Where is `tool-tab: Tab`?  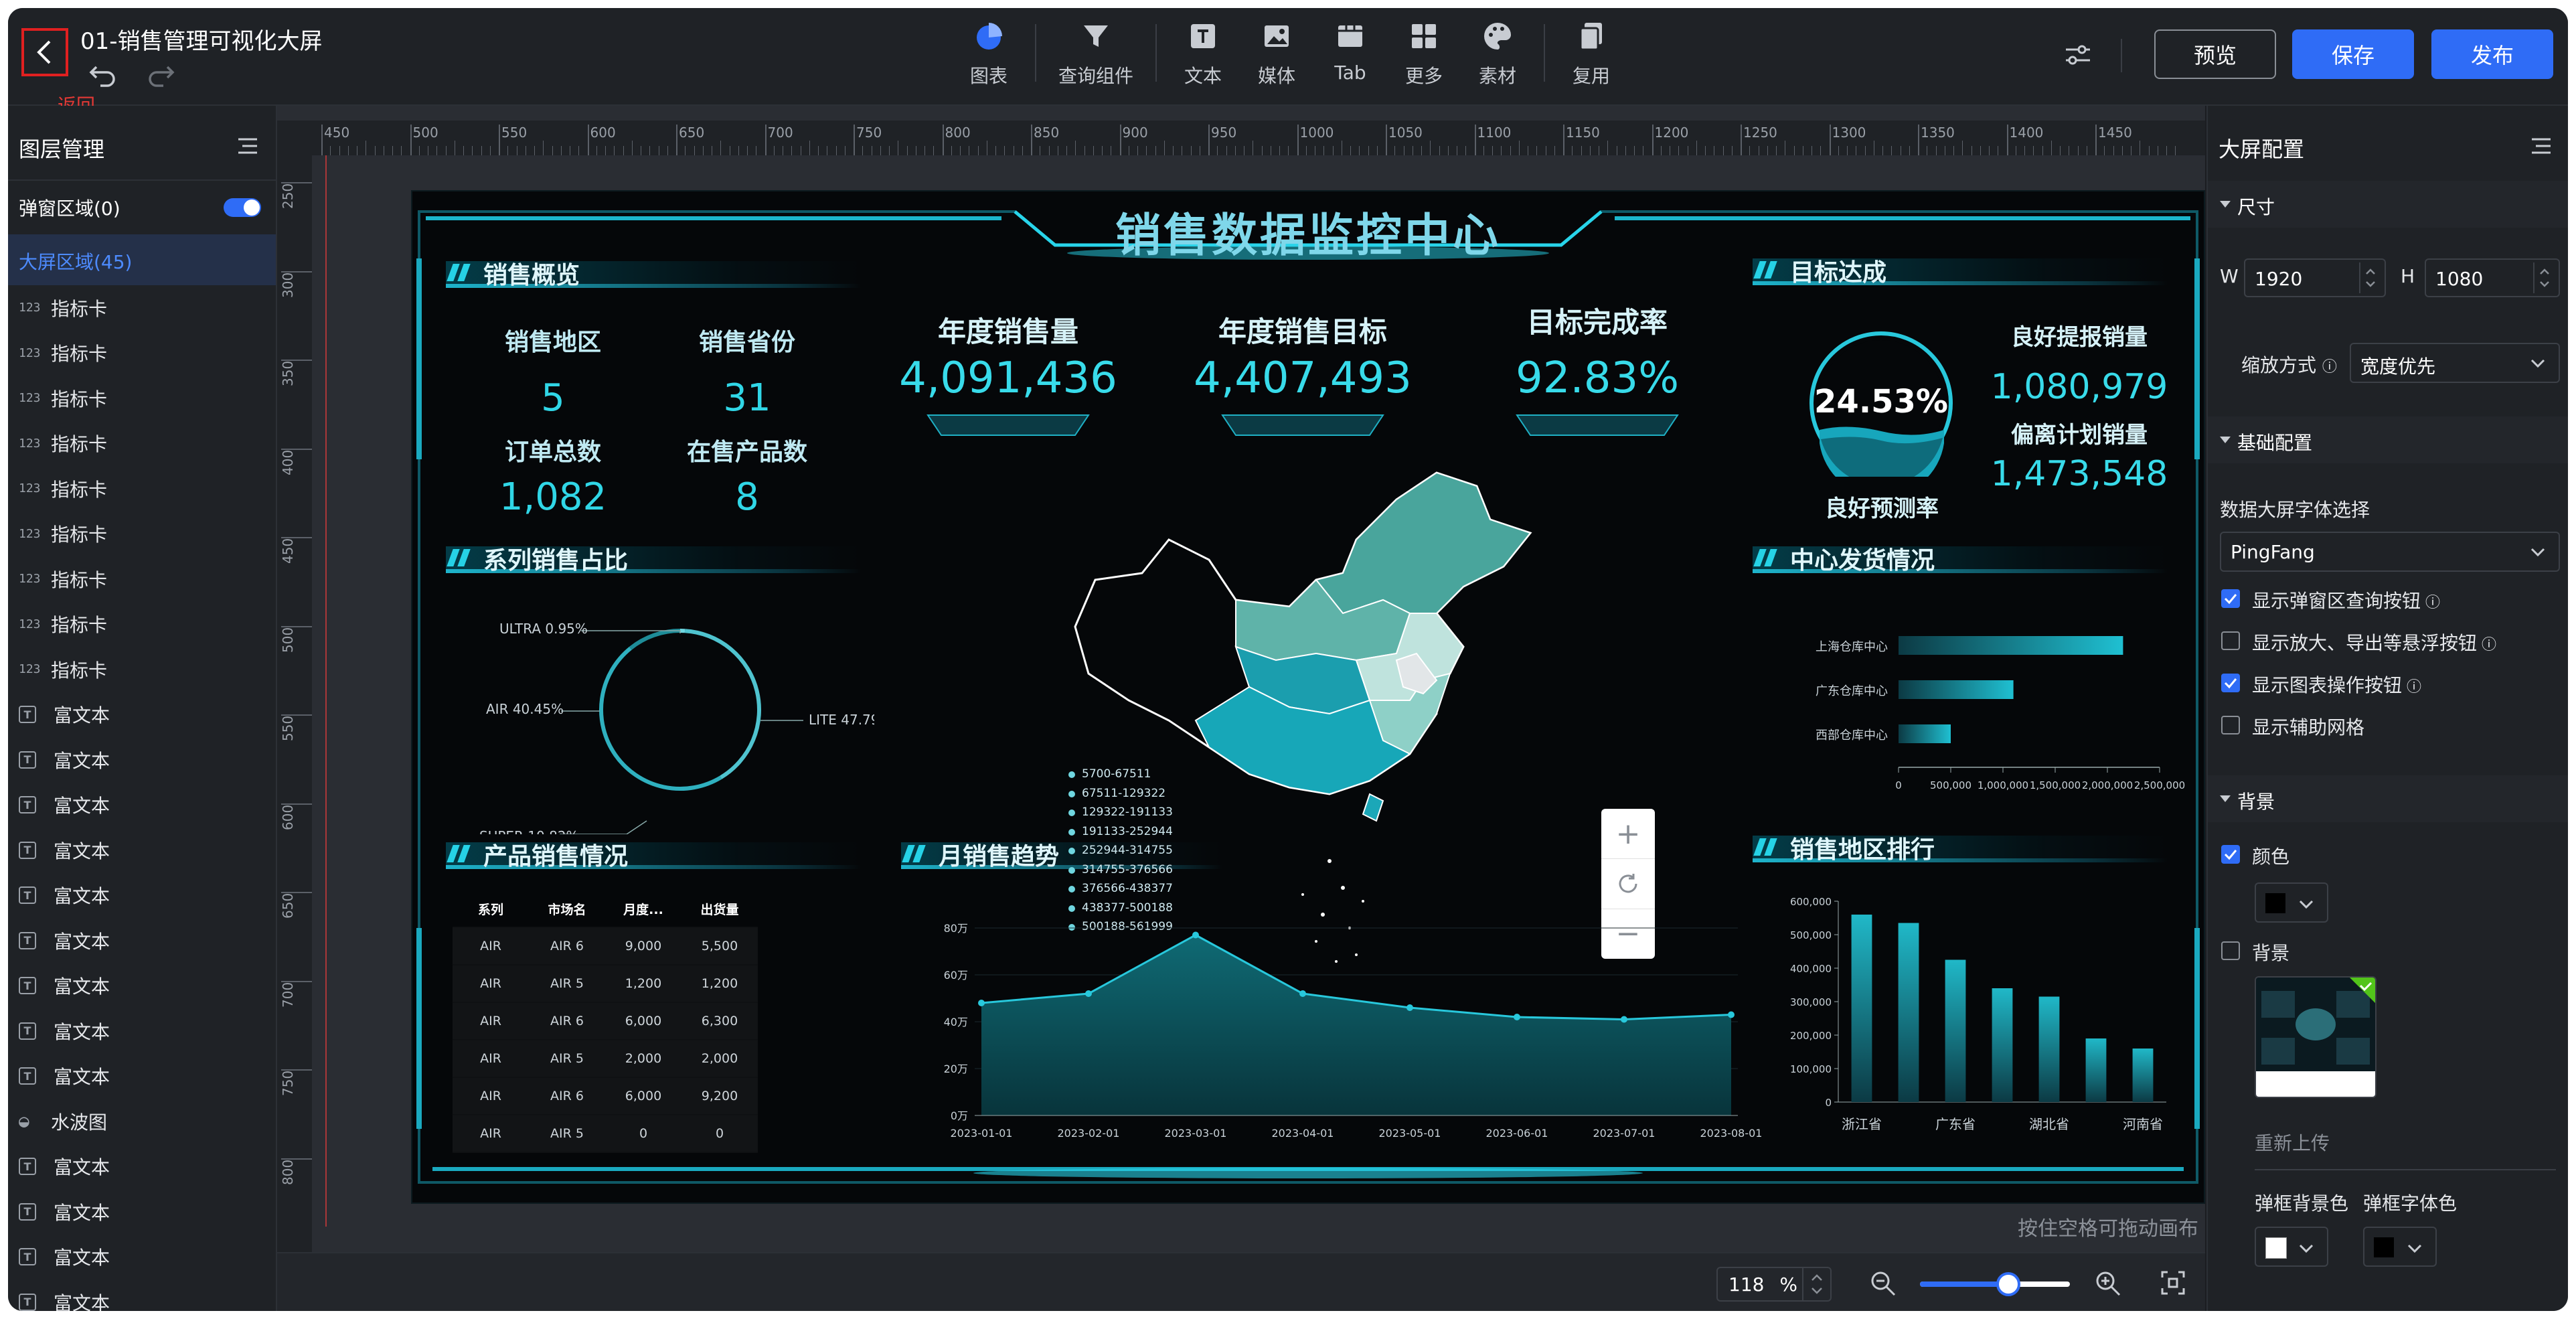
tool-tab: Tab is located at coordinates (1350, 52).